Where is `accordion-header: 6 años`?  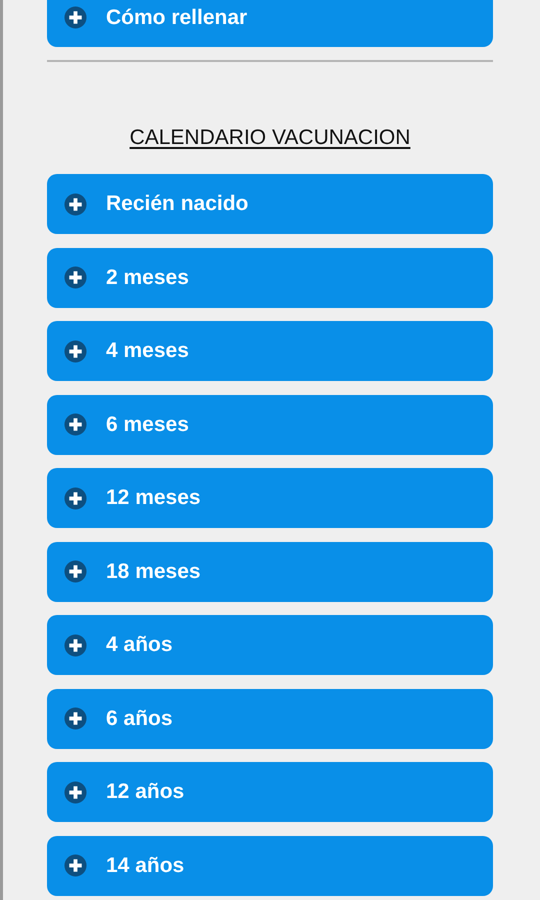
accordion-header: 6 años is located at coordinates (270, 718).